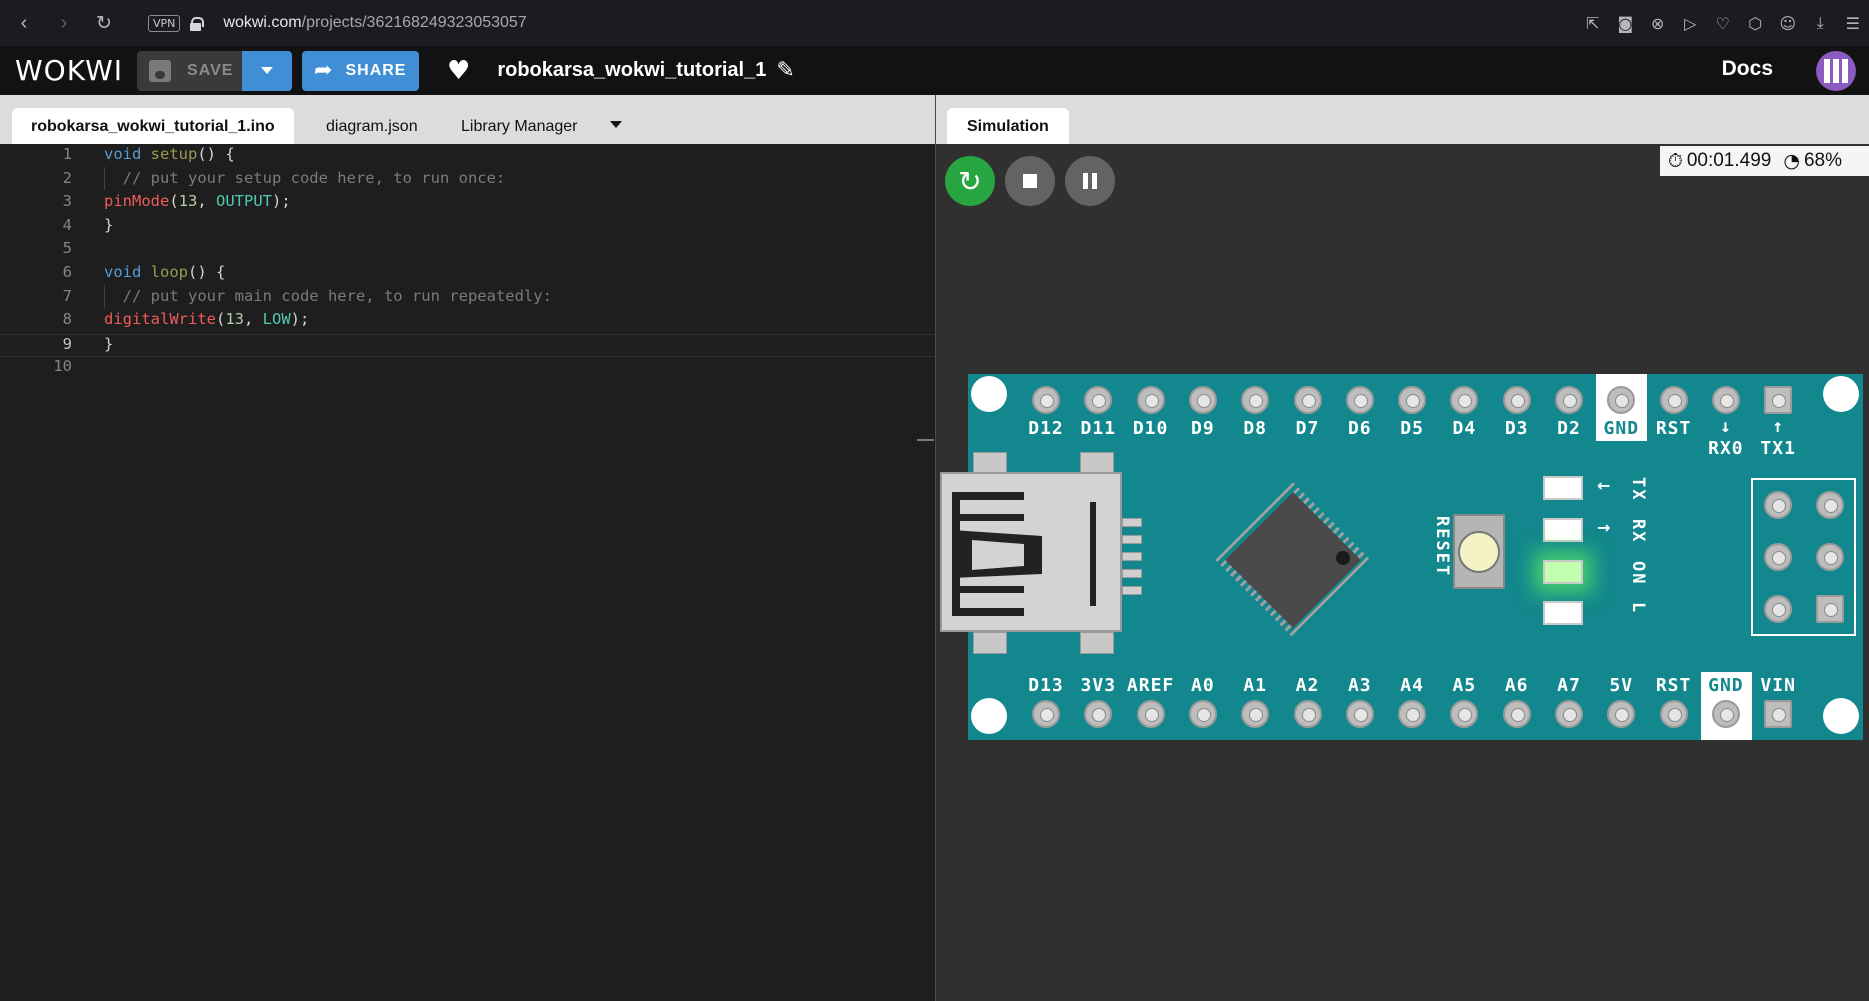 The width and height of the screenshot is (1869, 1001). What do you see at coordinates (123, 272) in the screenshot?
I see `code-token: void` at bounding box center [123, 272].